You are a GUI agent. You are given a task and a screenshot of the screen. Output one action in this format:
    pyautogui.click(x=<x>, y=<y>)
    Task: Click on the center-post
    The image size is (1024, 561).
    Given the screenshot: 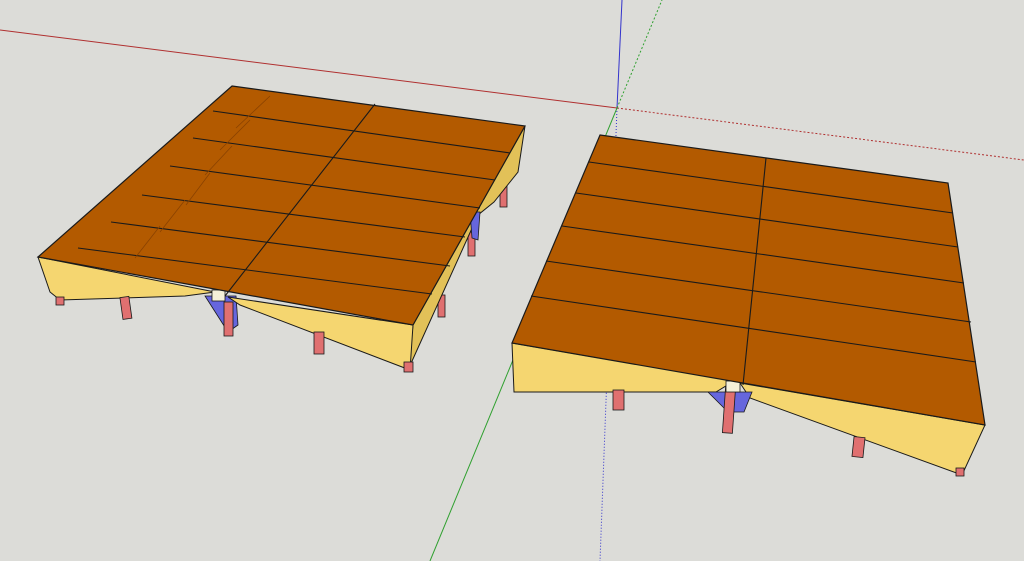 What is the action you would take?
    pyautogui.click(x=218, y=295)
    